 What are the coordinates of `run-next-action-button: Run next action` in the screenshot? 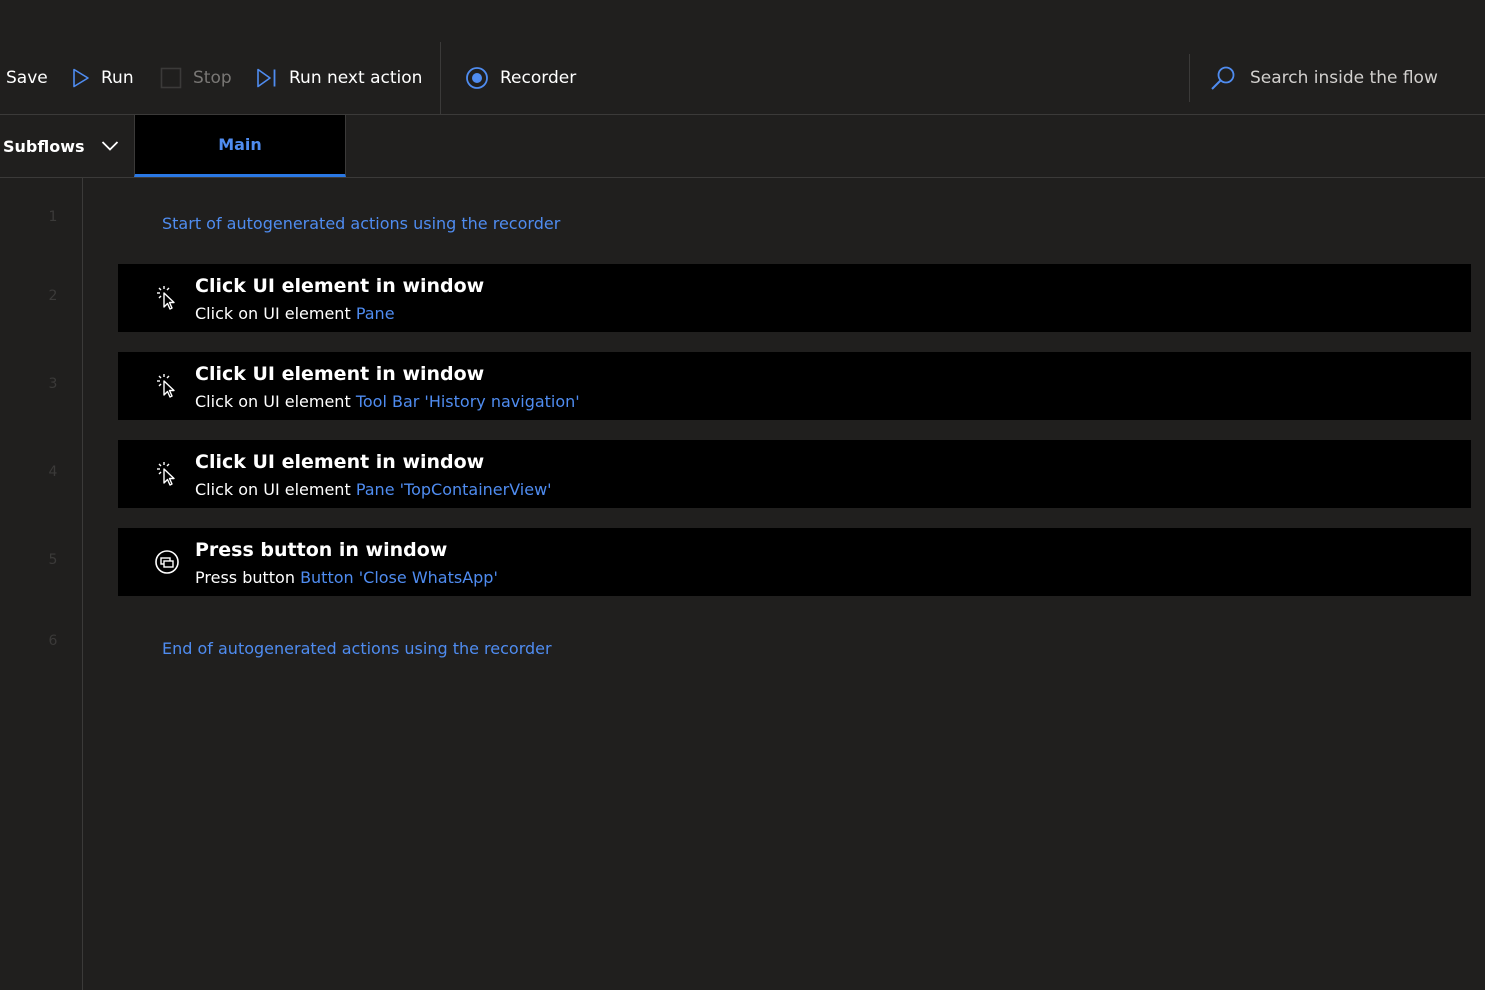 It's located at (339, 78).